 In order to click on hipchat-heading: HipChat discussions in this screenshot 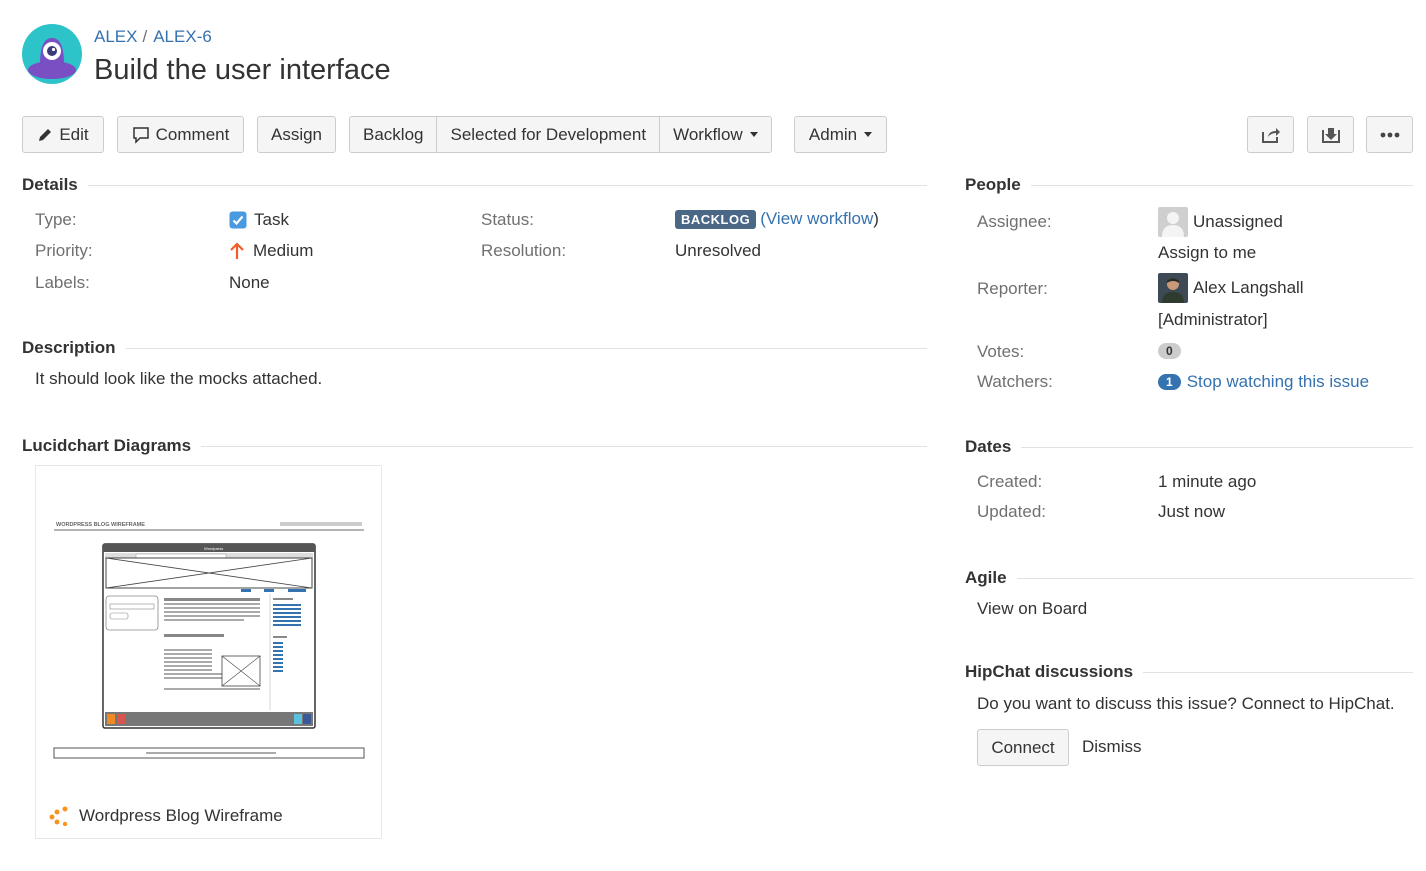, I will do `click(1189, 672)`.